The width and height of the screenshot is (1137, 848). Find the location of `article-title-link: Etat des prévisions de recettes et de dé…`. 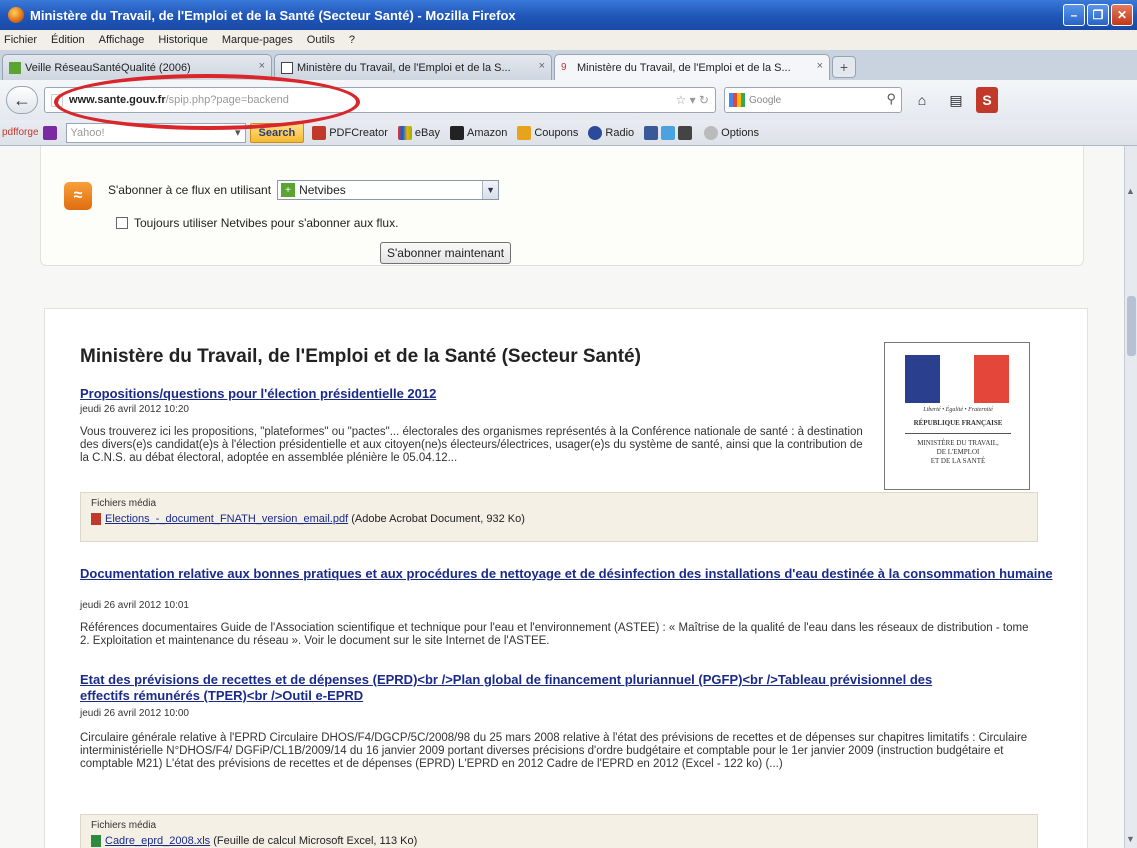

article-title-link: Etat des prévisions de recettes et de dé… is located at coordinates (530, 688).